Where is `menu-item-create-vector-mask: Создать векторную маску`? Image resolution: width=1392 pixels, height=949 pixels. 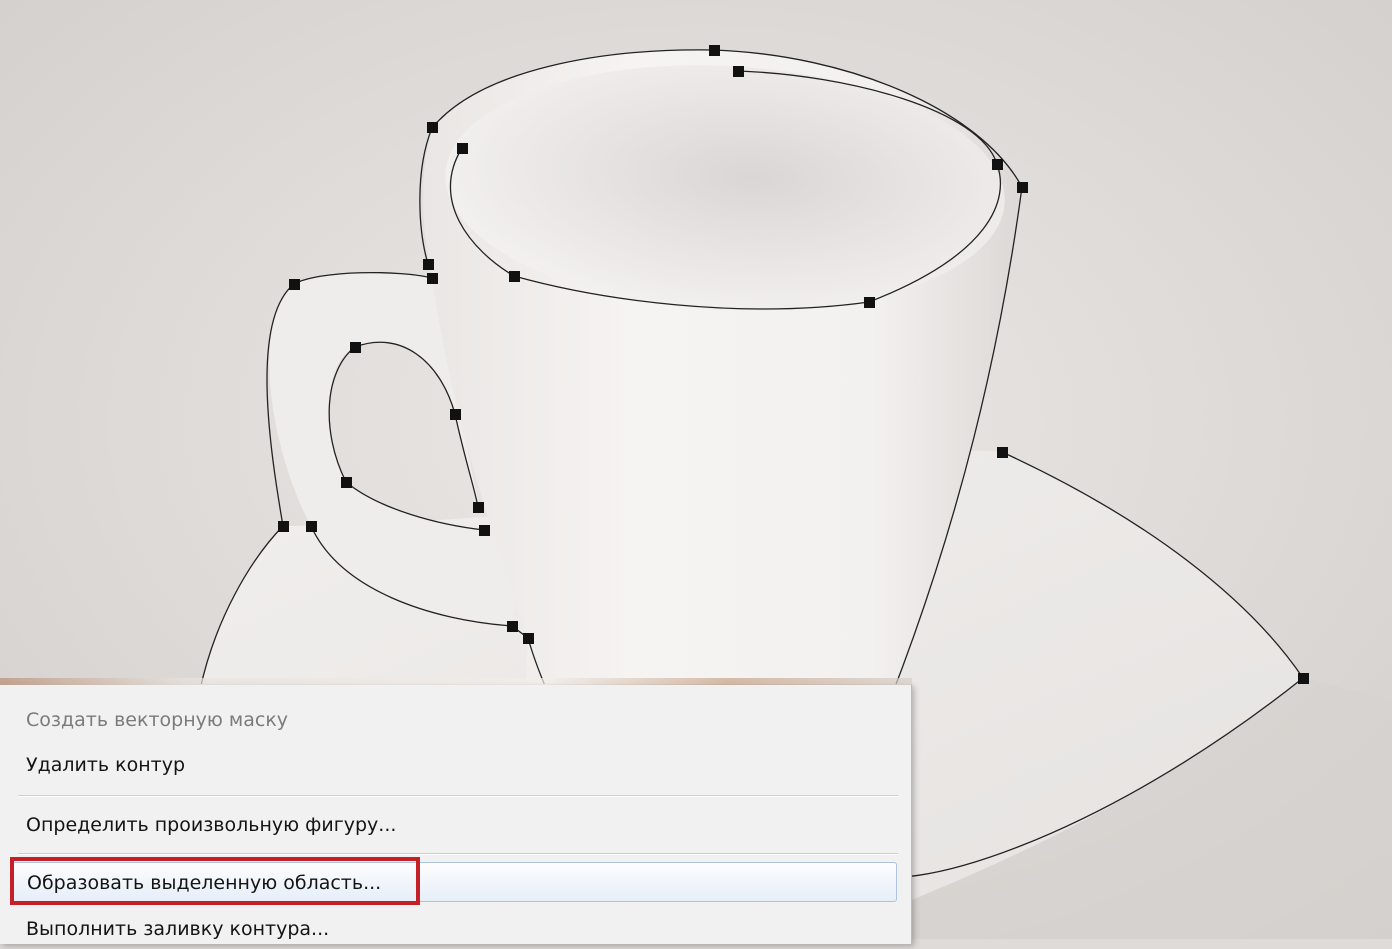 menu-item-create-vector-mask: Создать векторную маску is located at coordinates (157, 720).